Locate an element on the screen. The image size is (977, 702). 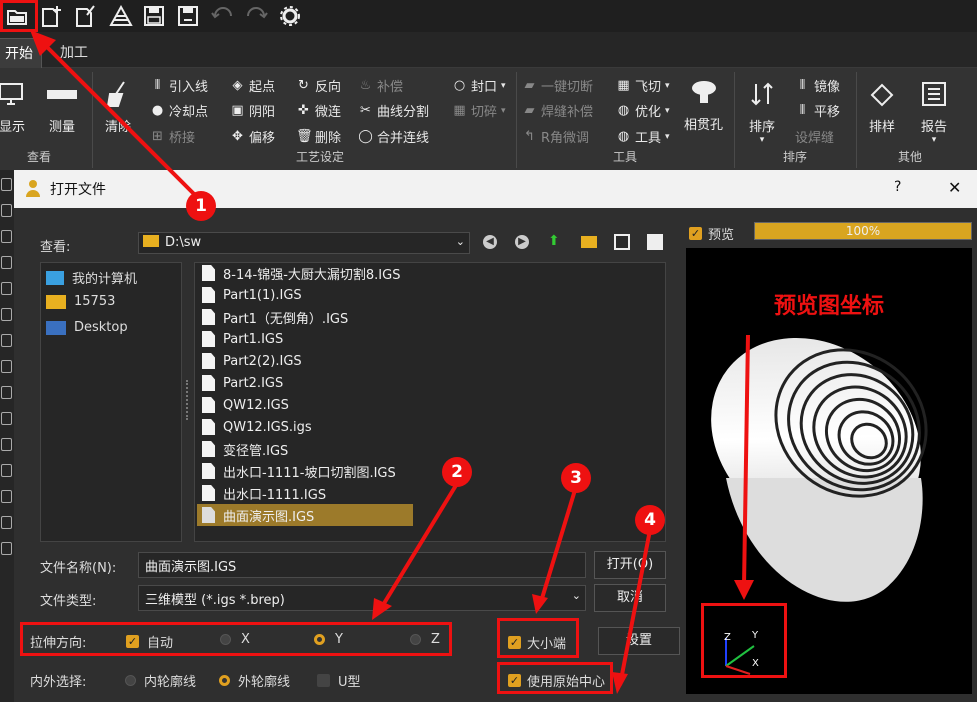
annotation-badge: 3 is located at coordinates (576, 478).